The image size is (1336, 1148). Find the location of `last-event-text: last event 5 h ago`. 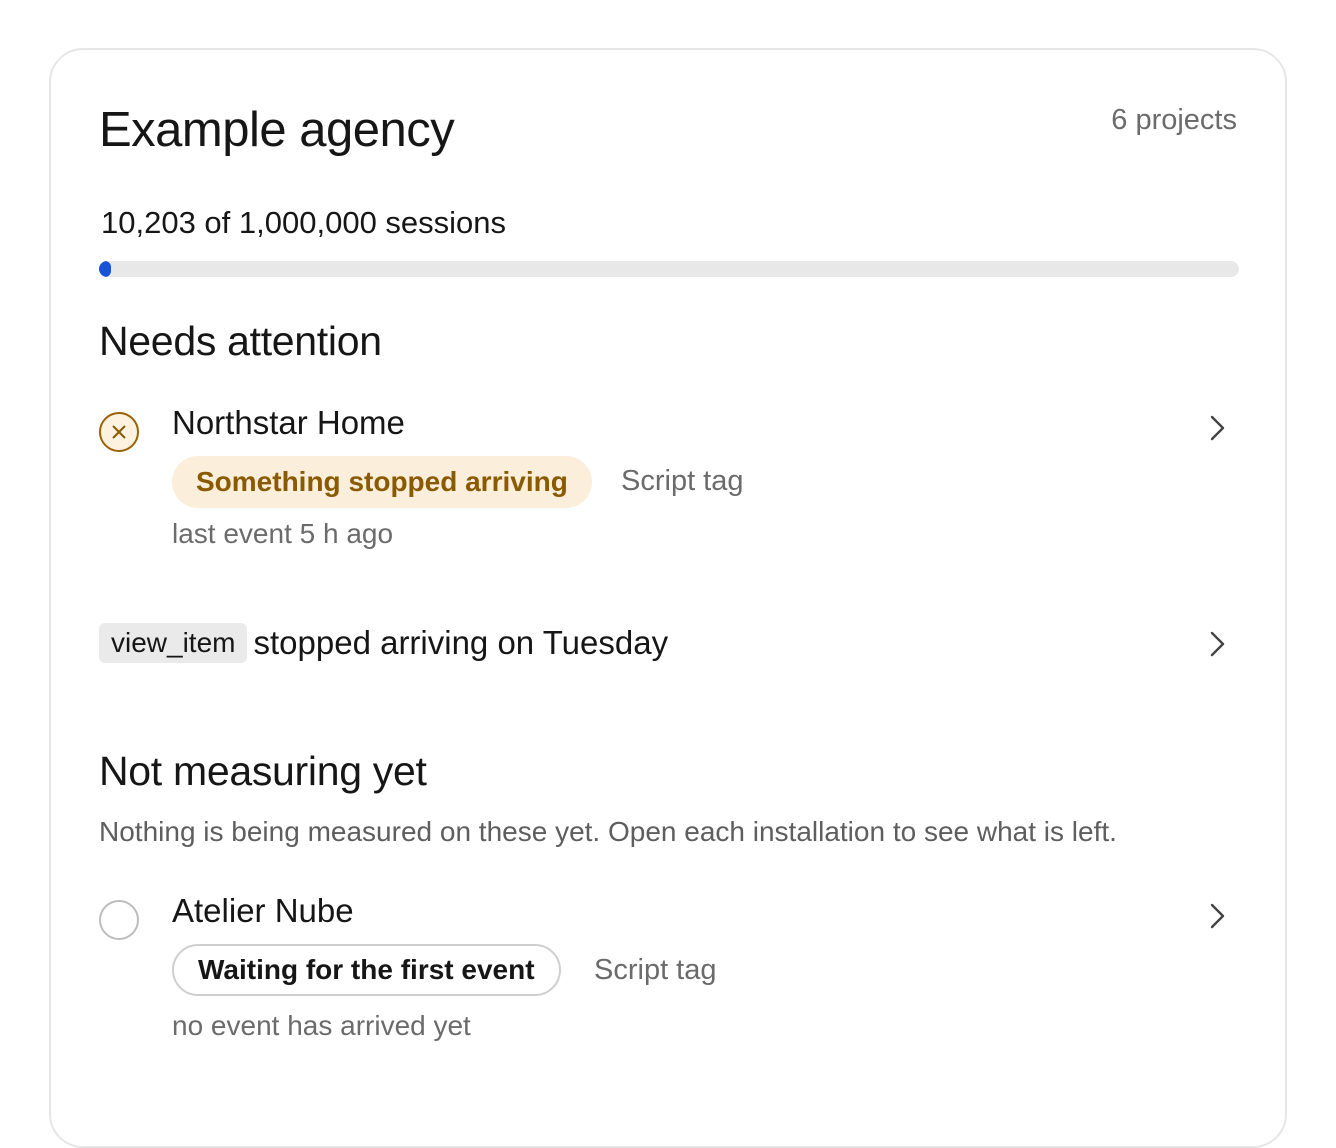

last-event-text: last event 5 h ago is located at coordinates (283, 533).